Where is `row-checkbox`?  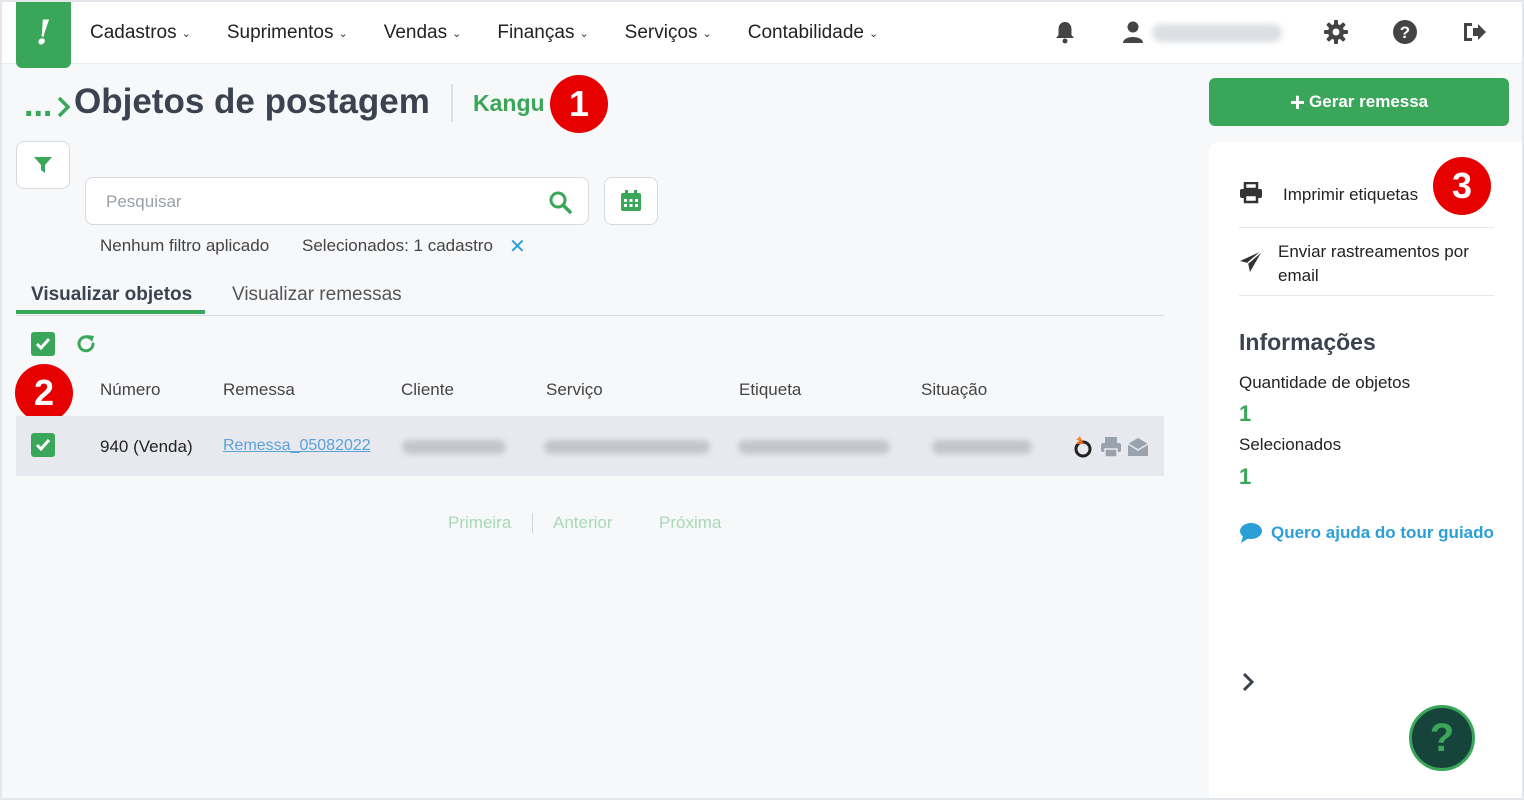 row-checkbox is located at coordinates (43, 445).